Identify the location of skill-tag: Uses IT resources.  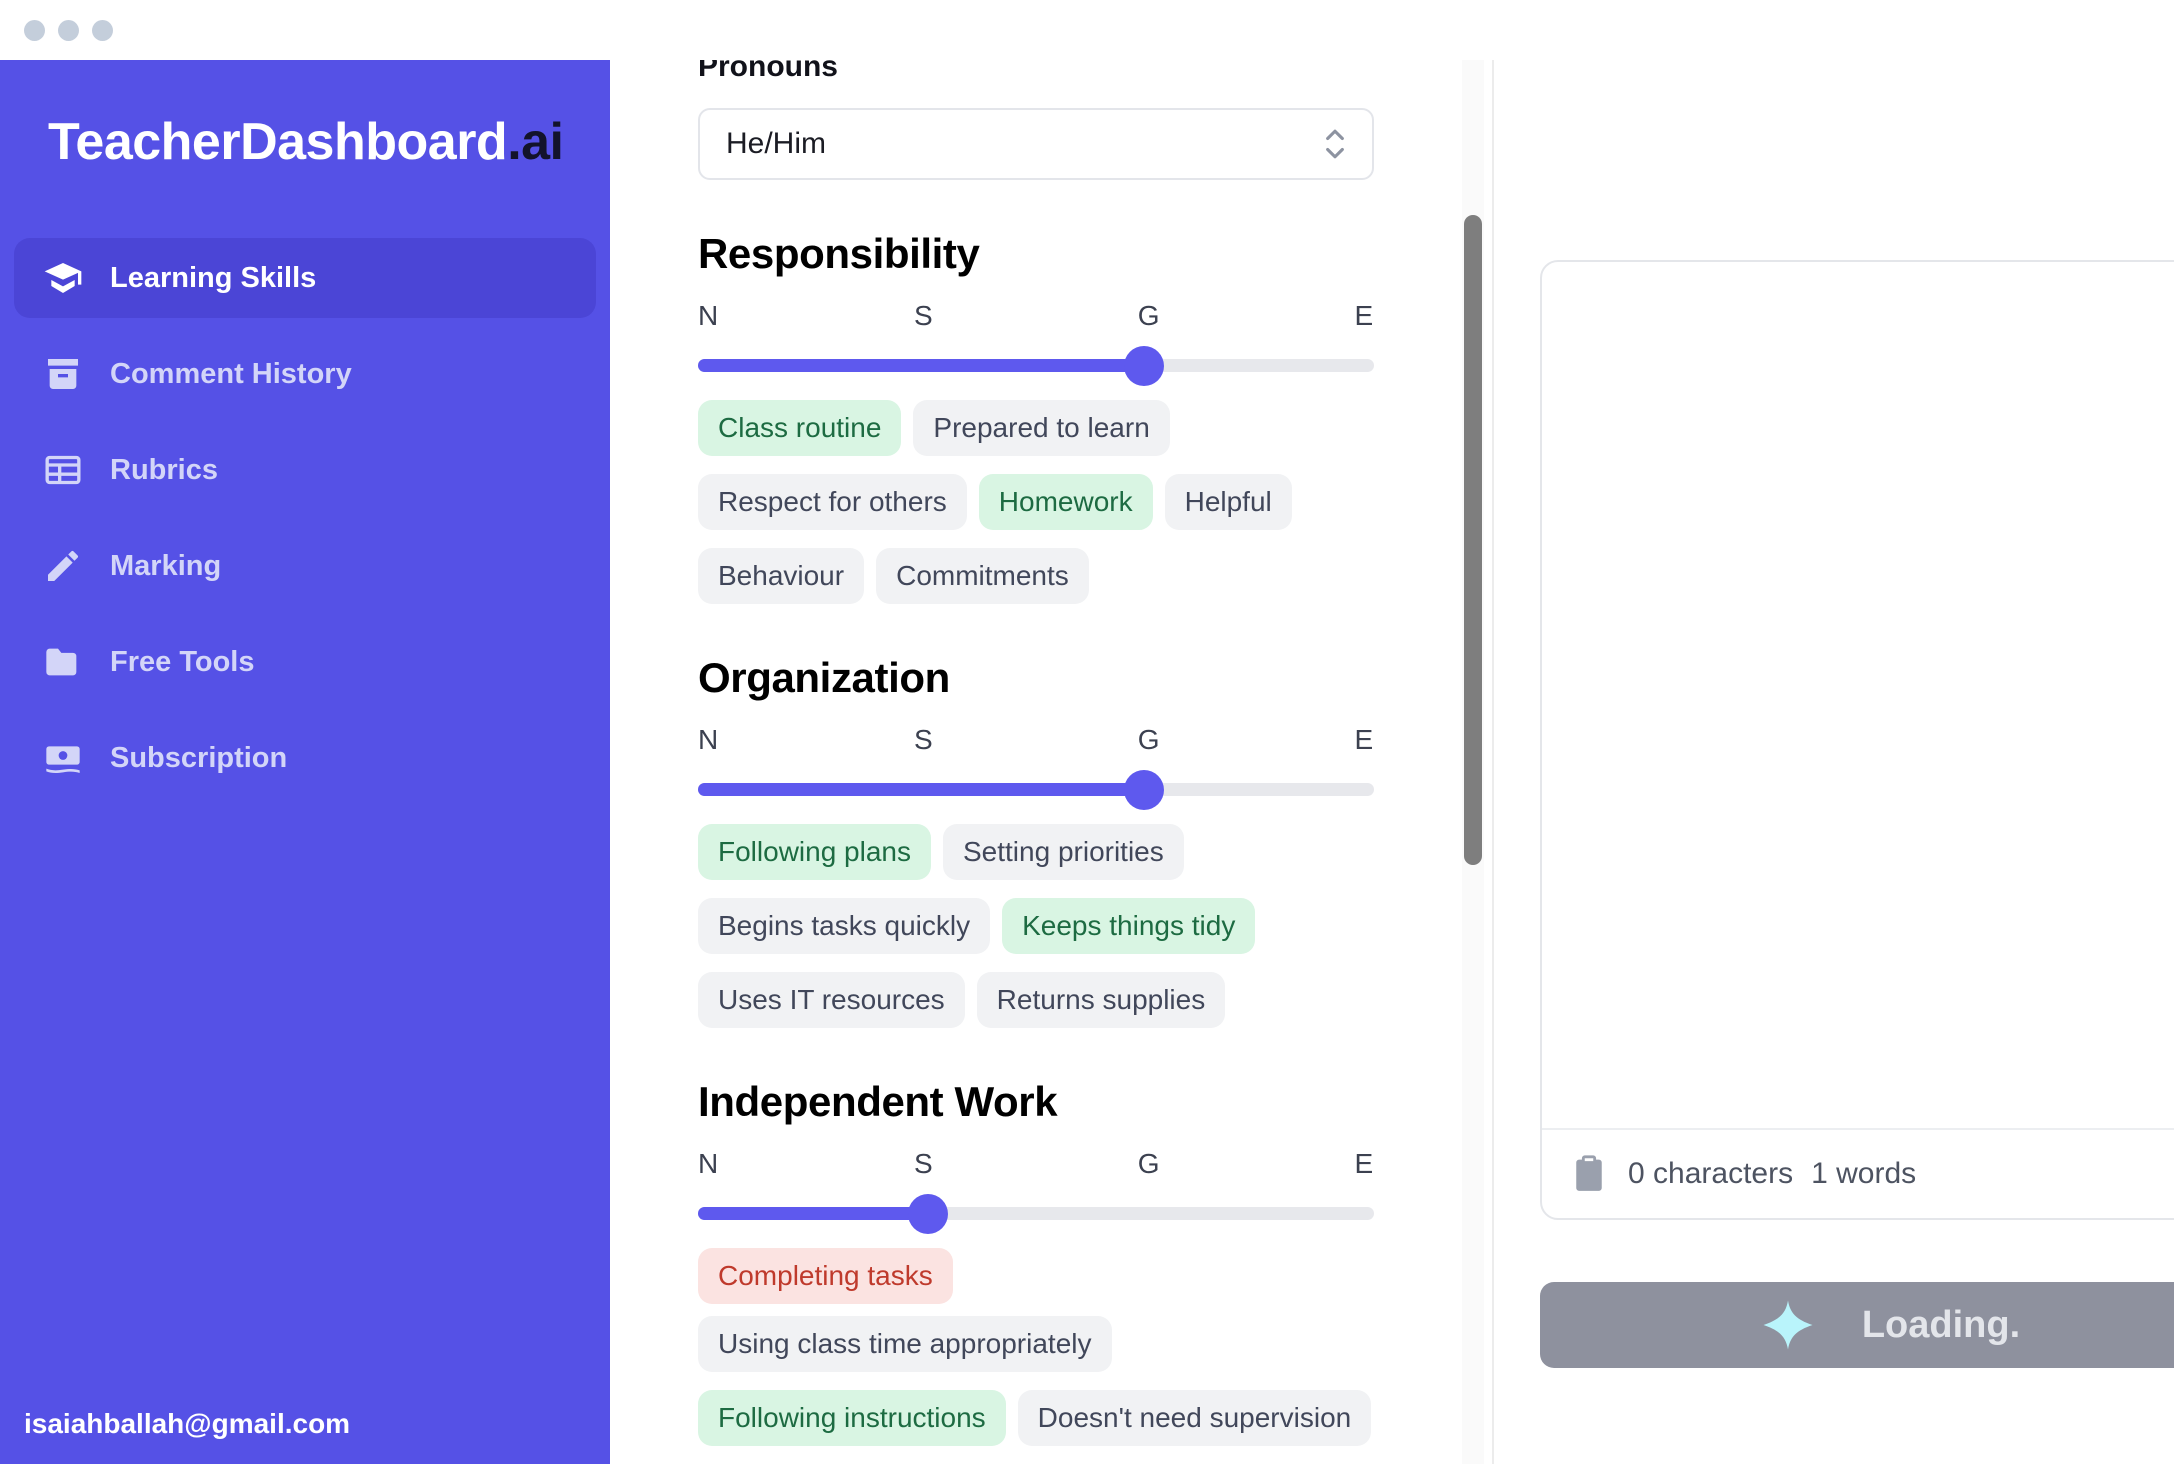
(831, 1000).